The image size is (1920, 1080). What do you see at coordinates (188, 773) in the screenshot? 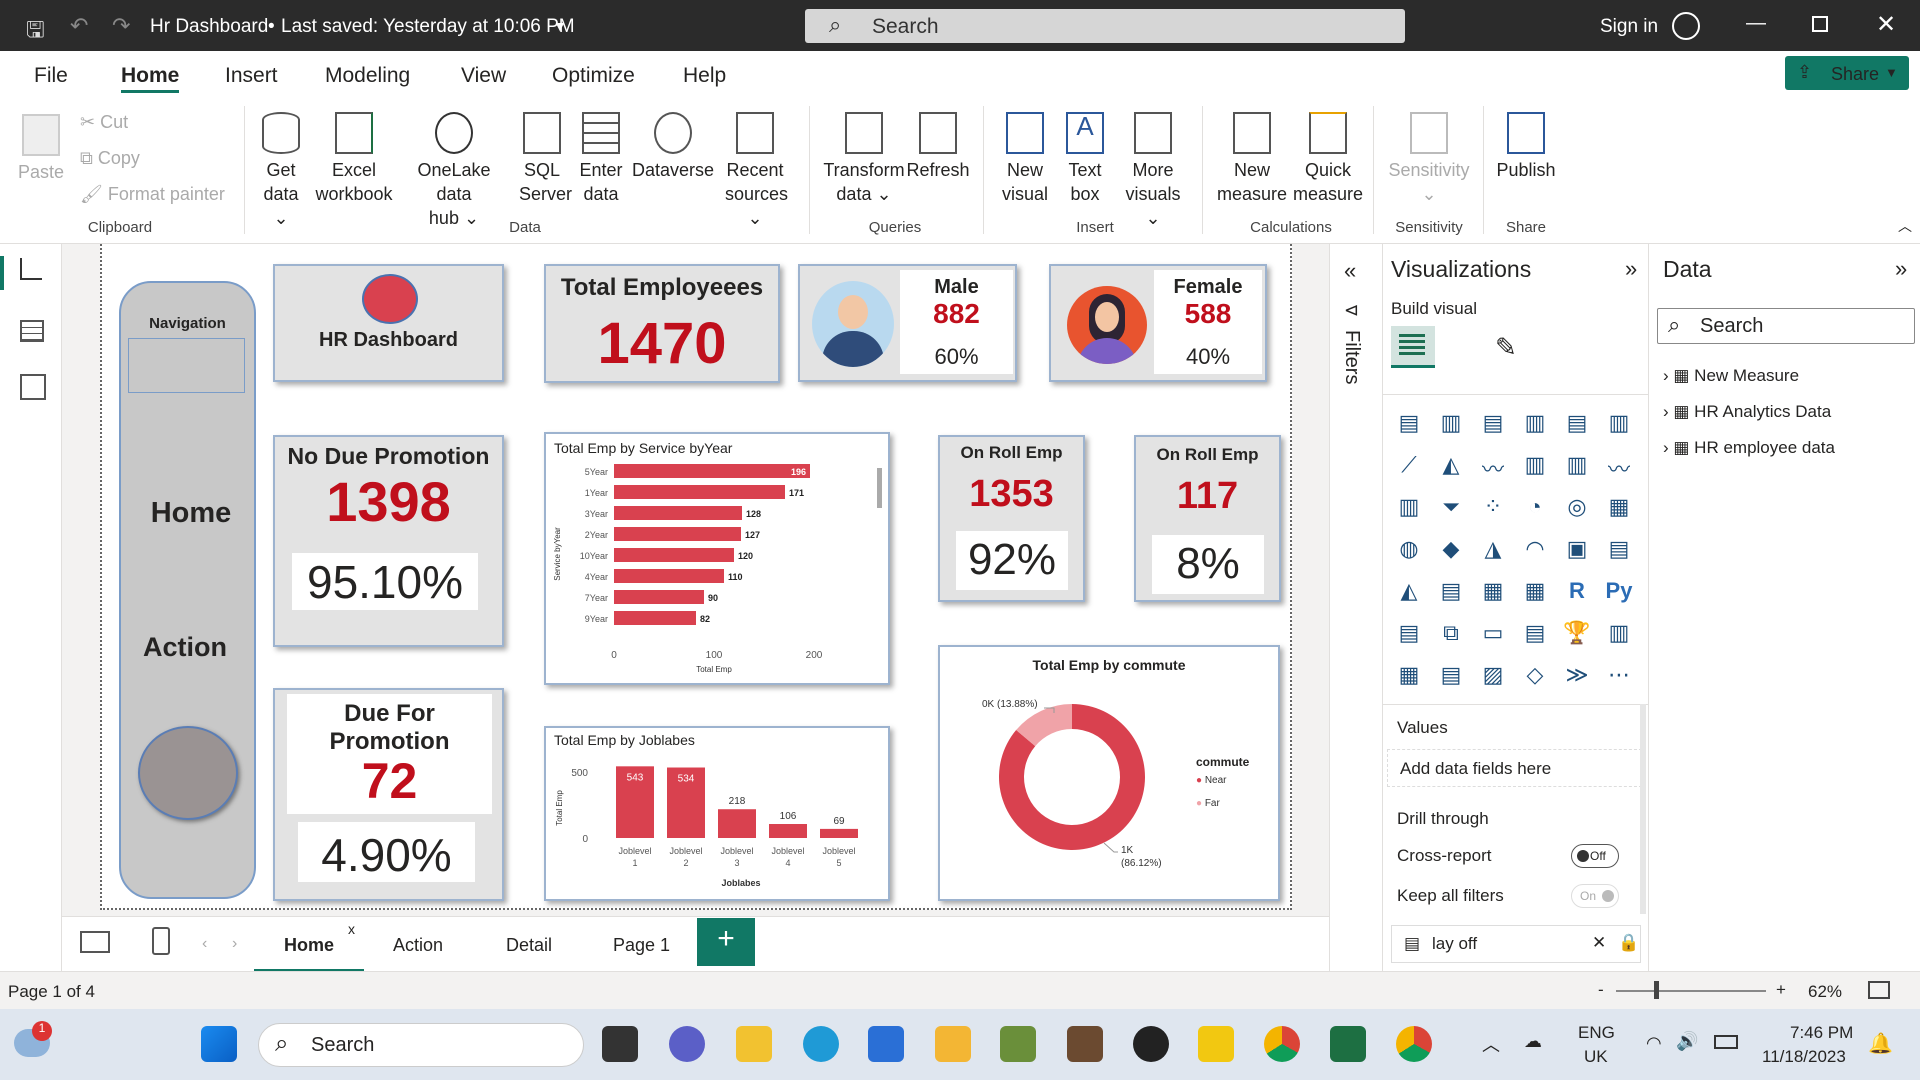
I see `nav-circle-button` at bounding box center [188, 773].